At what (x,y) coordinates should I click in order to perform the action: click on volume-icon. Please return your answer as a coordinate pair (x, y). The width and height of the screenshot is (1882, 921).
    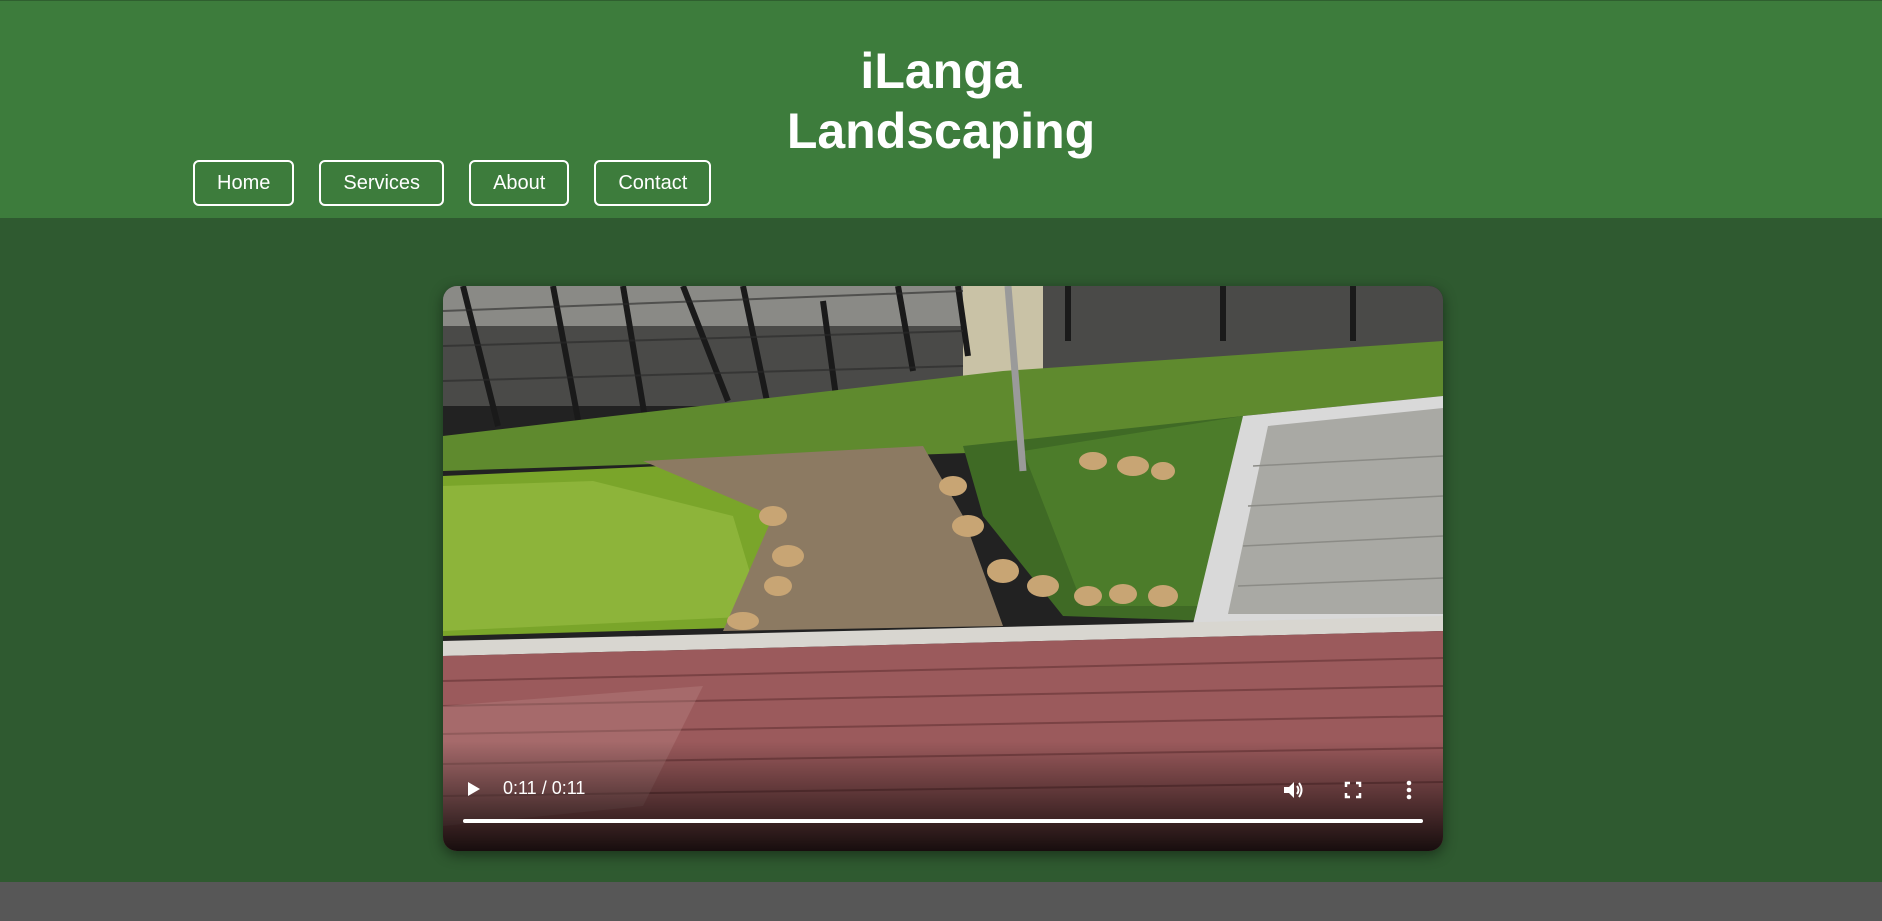
    Looking at the image, I should click on (1293, 790).